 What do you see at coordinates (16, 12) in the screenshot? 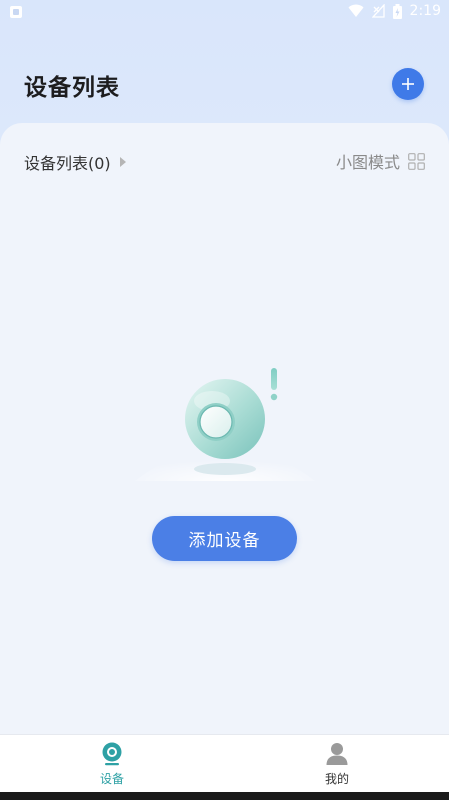
I see `app-notification-icon` at bounding box center [16, 12].